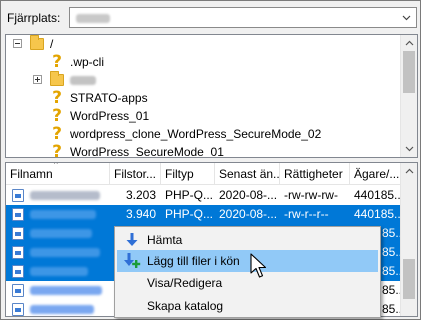 The image size is (421, 320). What do you see at coordinates (247, 283) in the screenshot?
I see `menu-item-view-edit: Visa/Redigera` at bounding box center [247, 283].